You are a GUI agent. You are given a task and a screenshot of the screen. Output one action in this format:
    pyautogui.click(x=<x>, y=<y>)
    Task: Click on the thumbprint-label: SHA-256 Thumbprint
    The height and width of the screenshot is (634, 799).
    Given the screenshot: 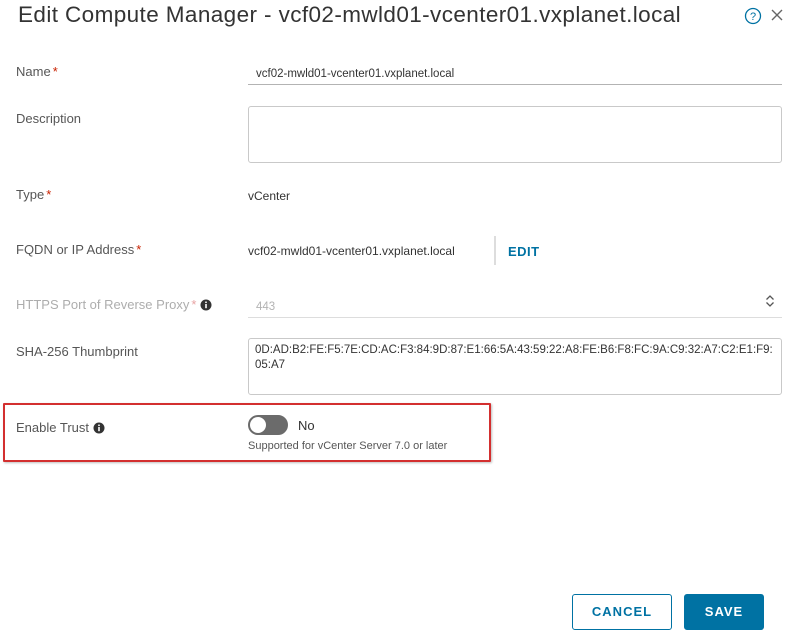 What is the action you would take?
    pyautogui.click(x=77, y=351)
    